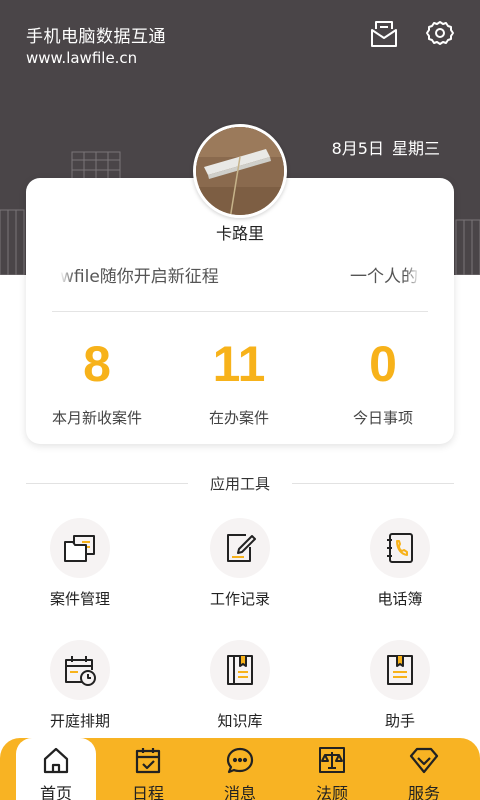 The image size is (480, 800). I want to click on nav-home: 首页, so click(56, 769).